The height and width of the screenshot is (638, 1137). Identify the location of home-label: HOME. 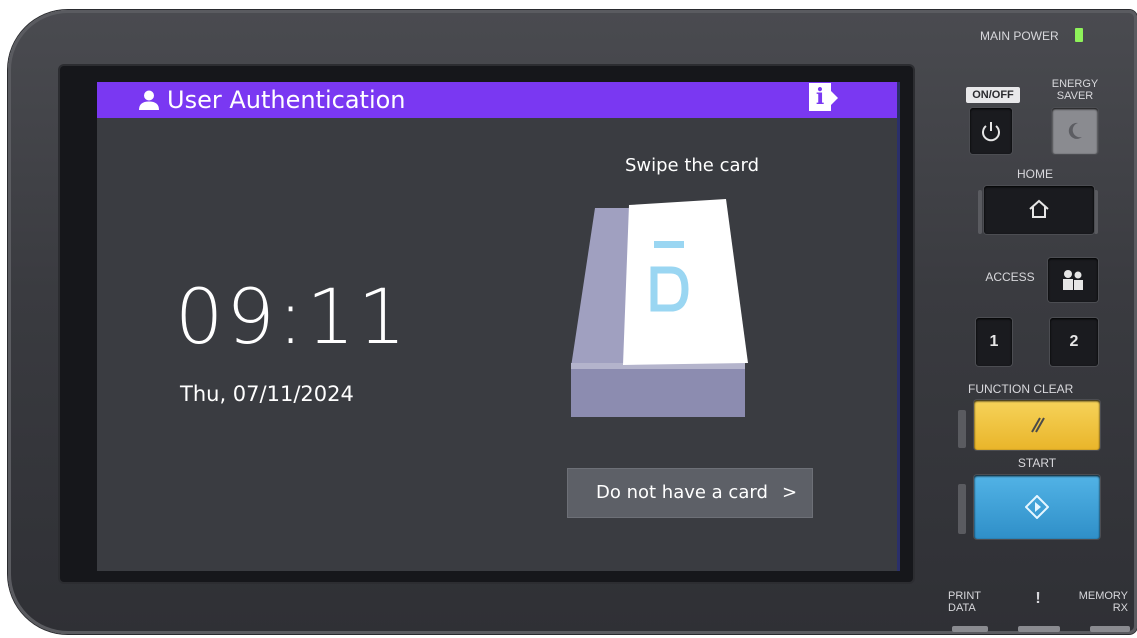
(1035, 174).